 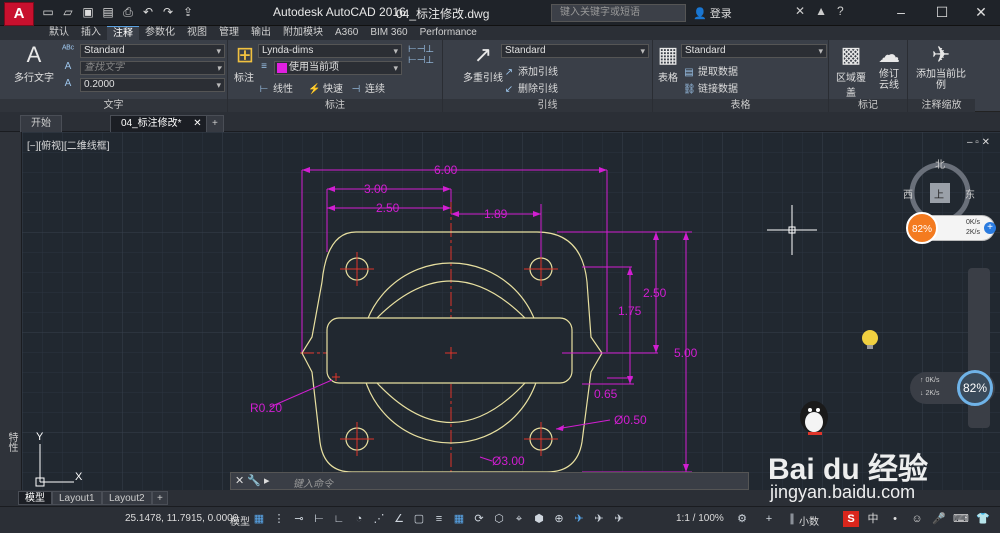 What do you see at coordinates (299, 519) in the screenshot?
I see `infer-toggle-icon: ⊸` at bounding box center [299, 519].